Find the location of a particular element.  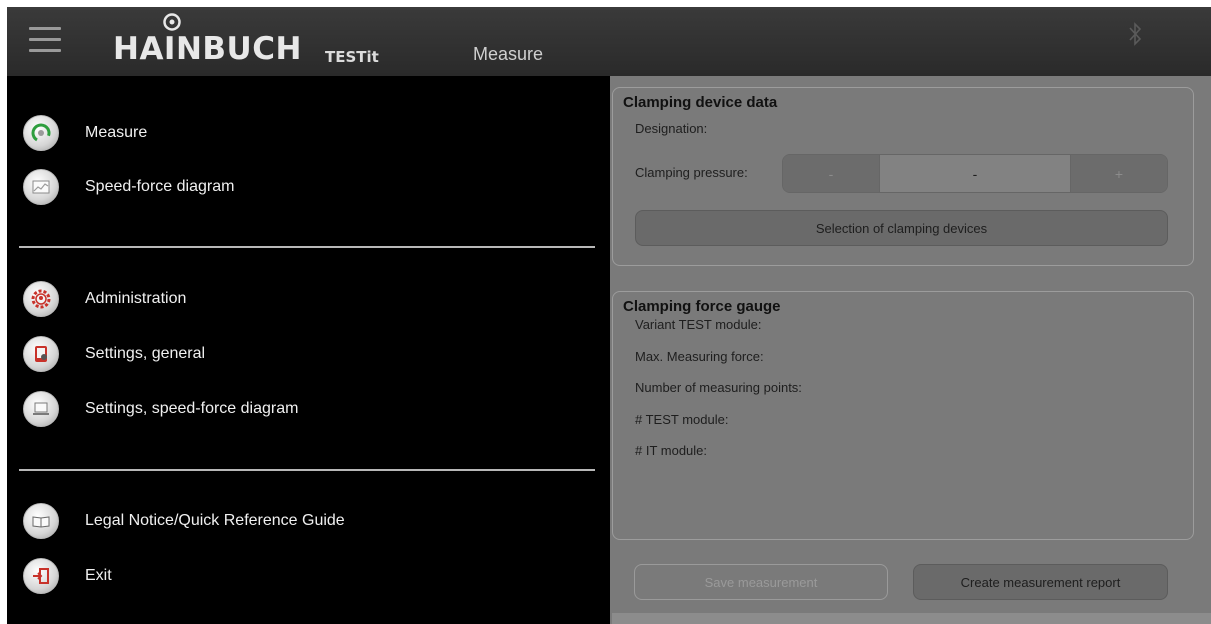

card-title: Clamping force gauge is located at coordinates (702, 306).